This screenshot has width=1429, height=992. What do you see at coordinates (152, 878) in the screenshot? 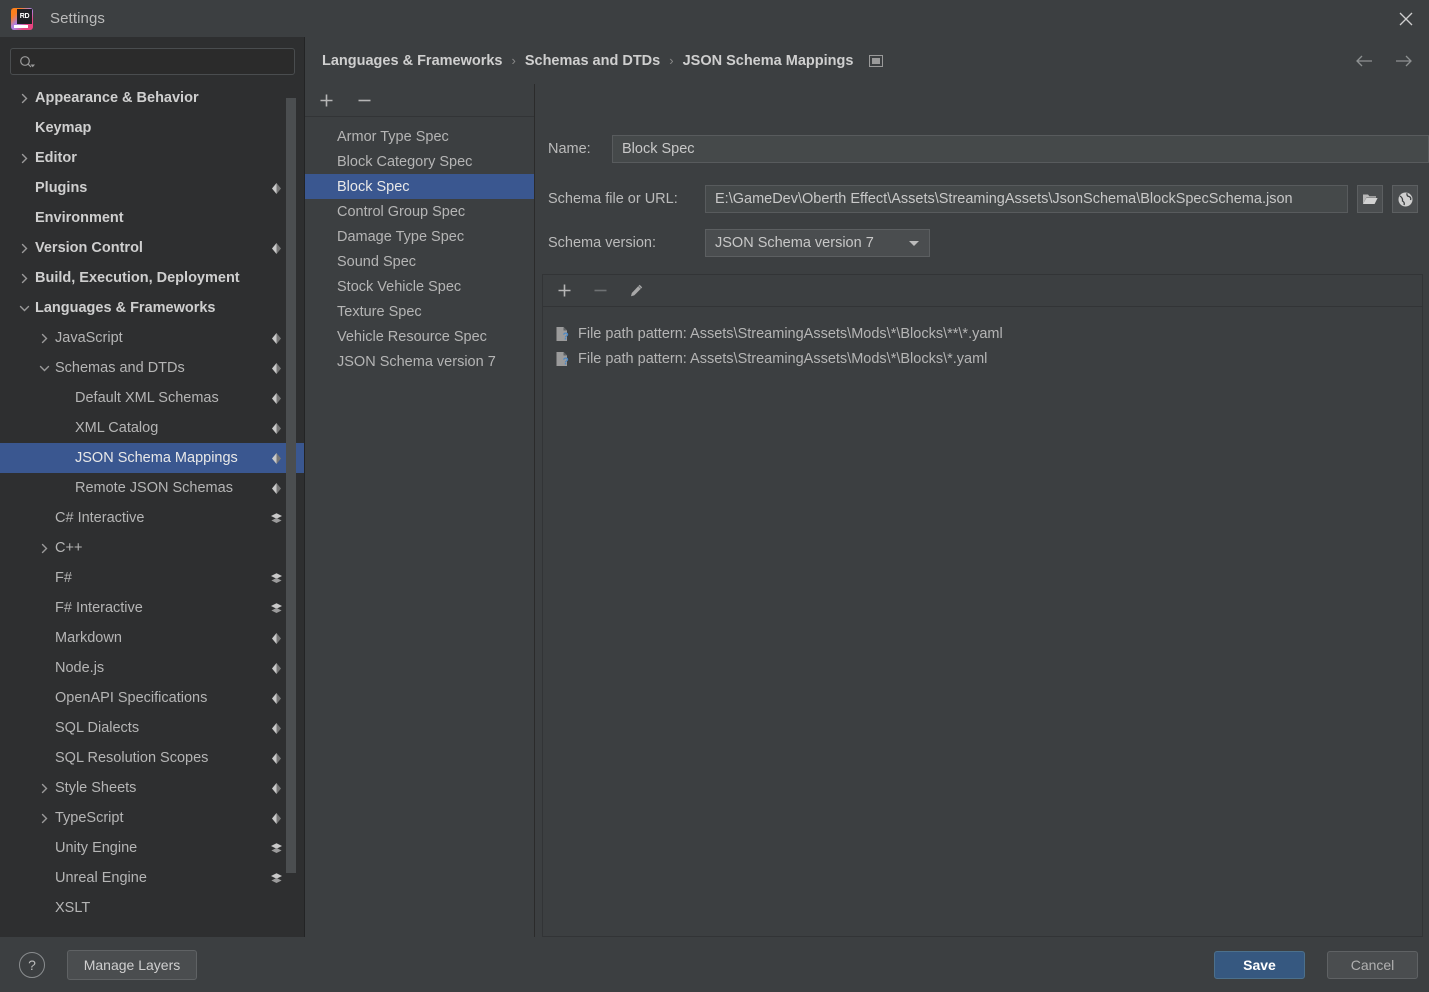
I see `sidebar-item-unreal-engine: Unreal Engine` at bounding box center [152, 878].